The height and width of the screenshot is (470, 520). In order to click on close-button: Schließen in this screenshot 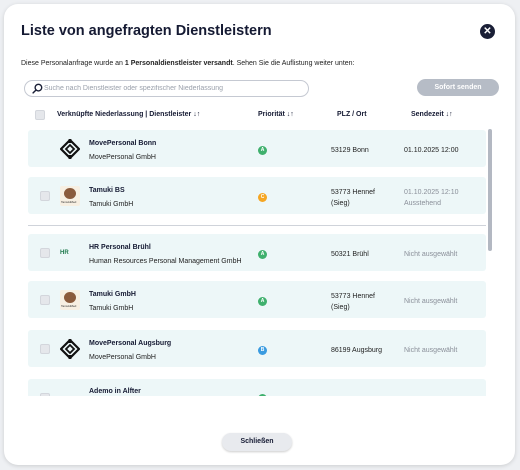, I will do `click(257, 442)`.